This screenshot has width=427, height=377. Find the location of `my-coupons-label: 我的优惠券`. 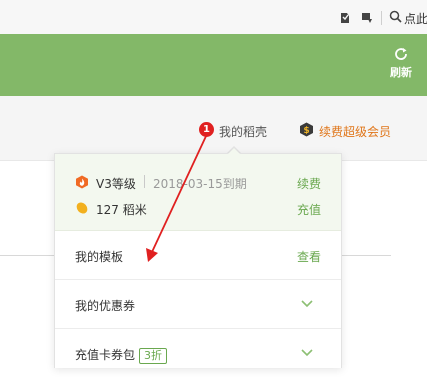

my-coupons-label: 我的优惠券 is located at coordinates (105, 306).